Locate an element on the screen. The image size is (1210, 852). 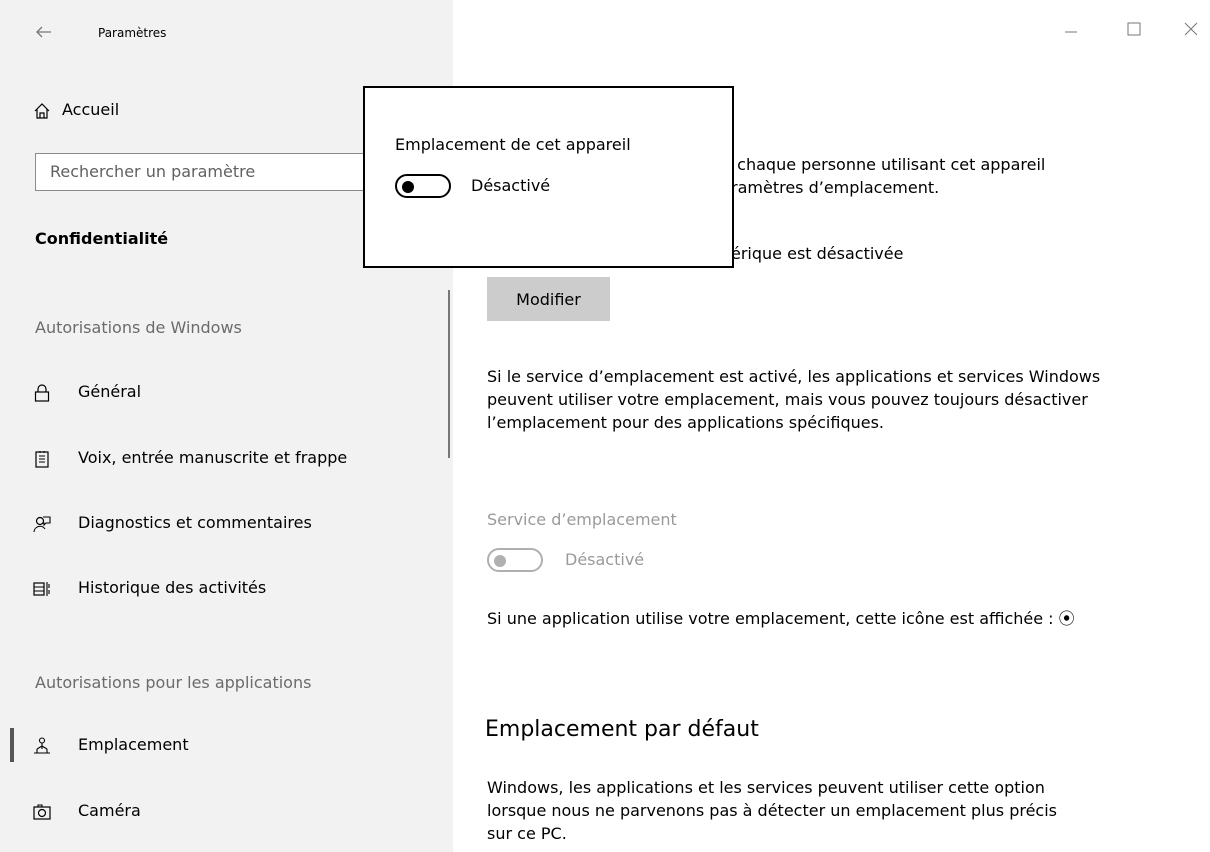
maximize-icon is located at coordinates (1134, 29).